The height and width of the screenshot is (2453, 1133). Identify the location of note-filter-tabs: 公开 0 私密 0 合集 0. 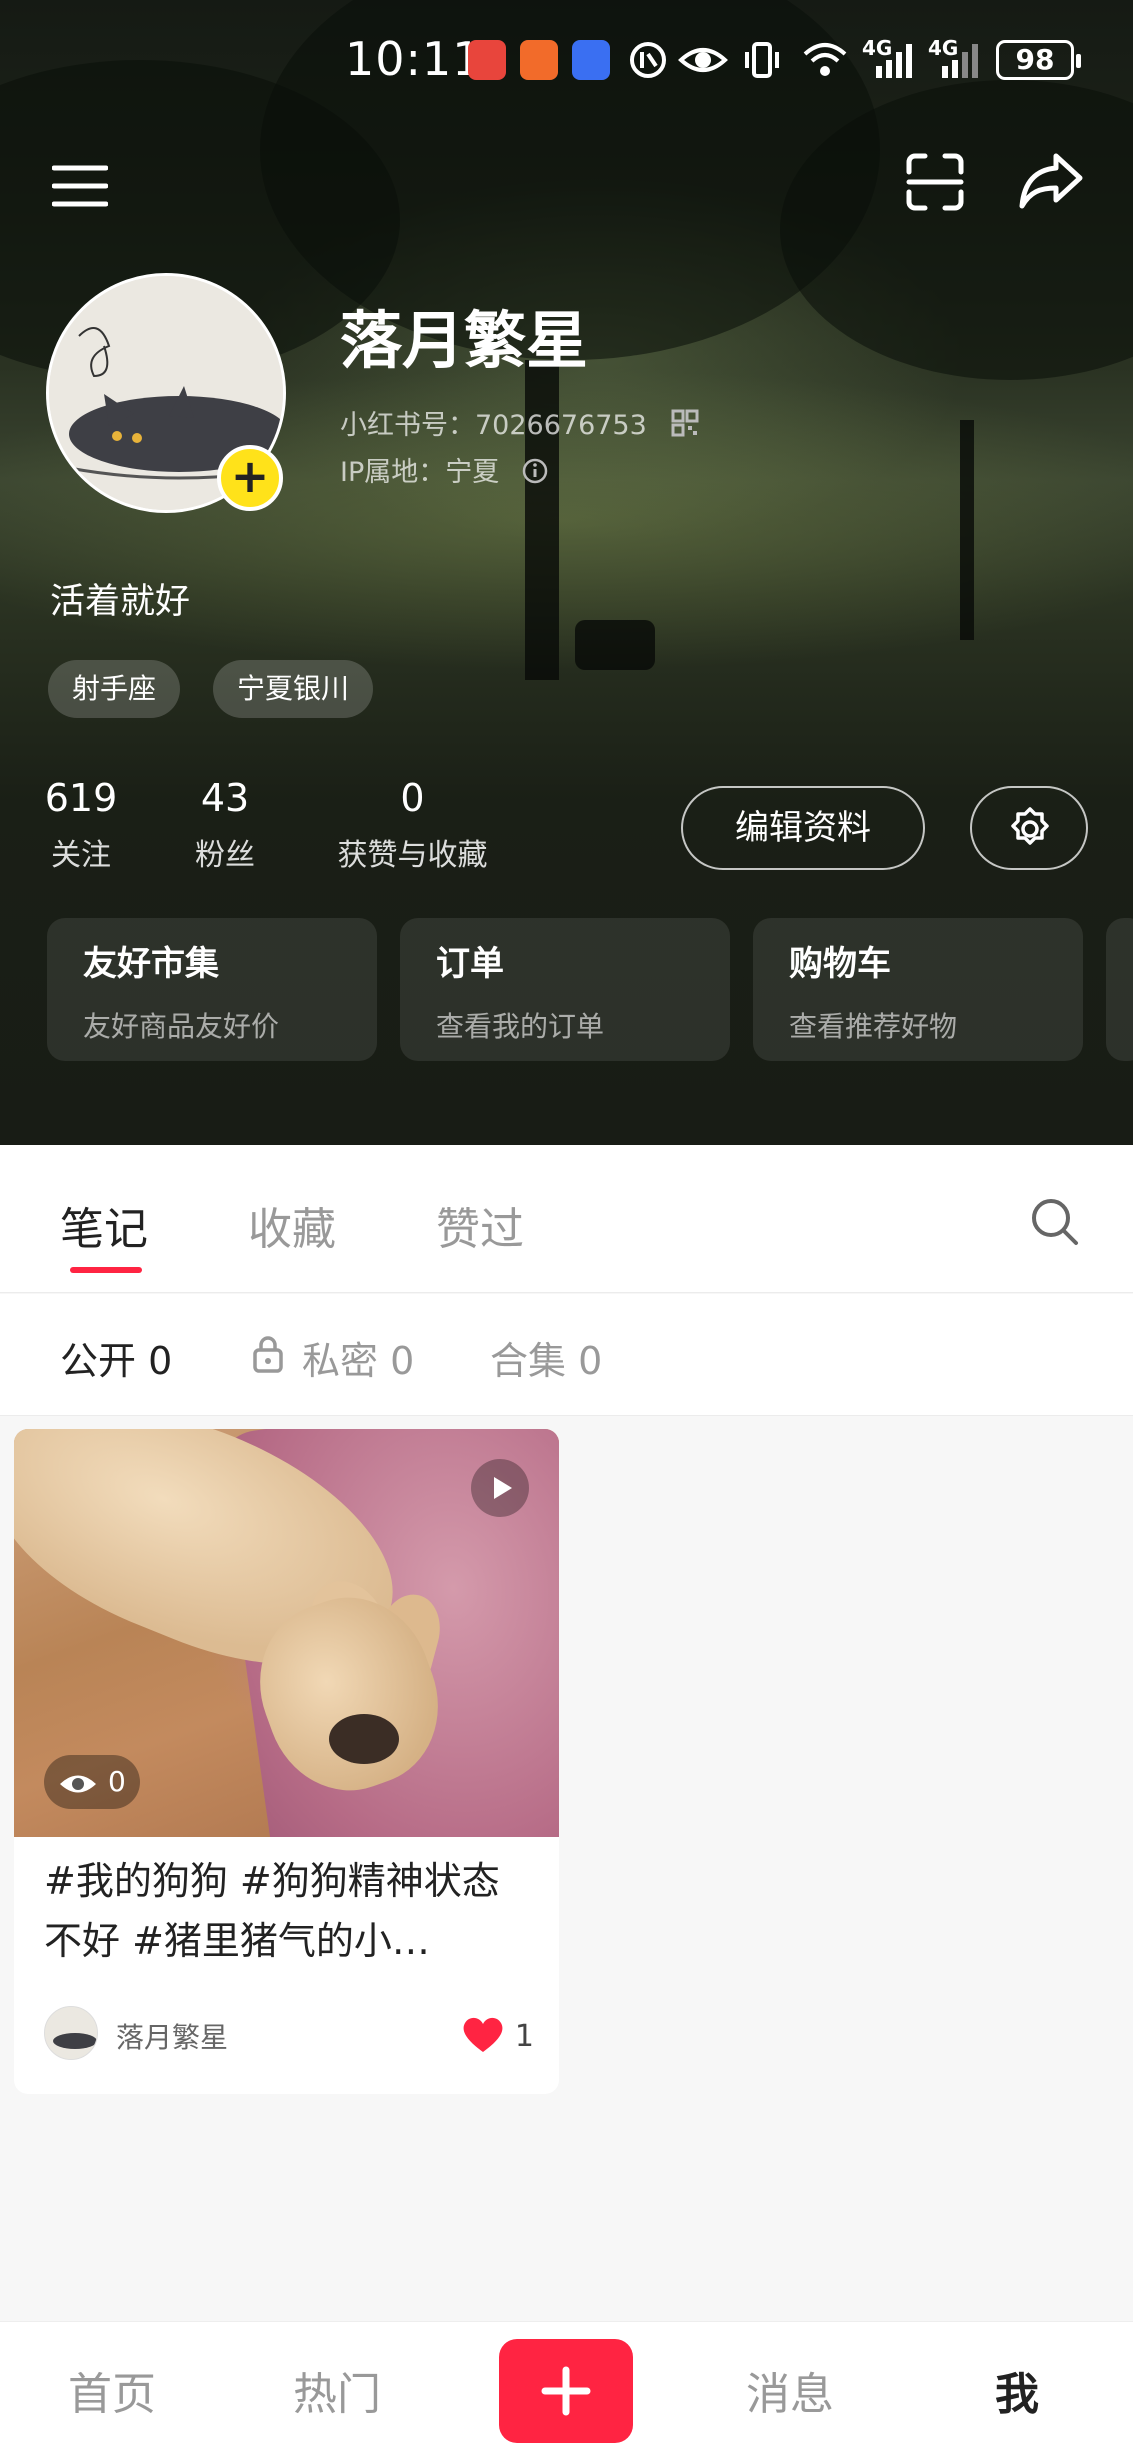
(566, 1355).